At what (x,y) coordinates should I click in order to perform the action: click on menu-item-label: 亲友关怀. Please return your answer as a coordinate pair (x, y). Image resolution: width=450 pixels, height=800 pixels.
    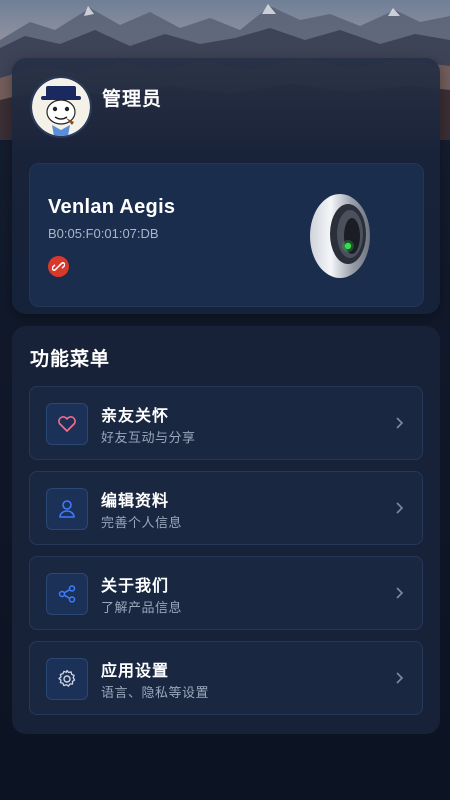
    Looking at the image, I should click on (135, 415).